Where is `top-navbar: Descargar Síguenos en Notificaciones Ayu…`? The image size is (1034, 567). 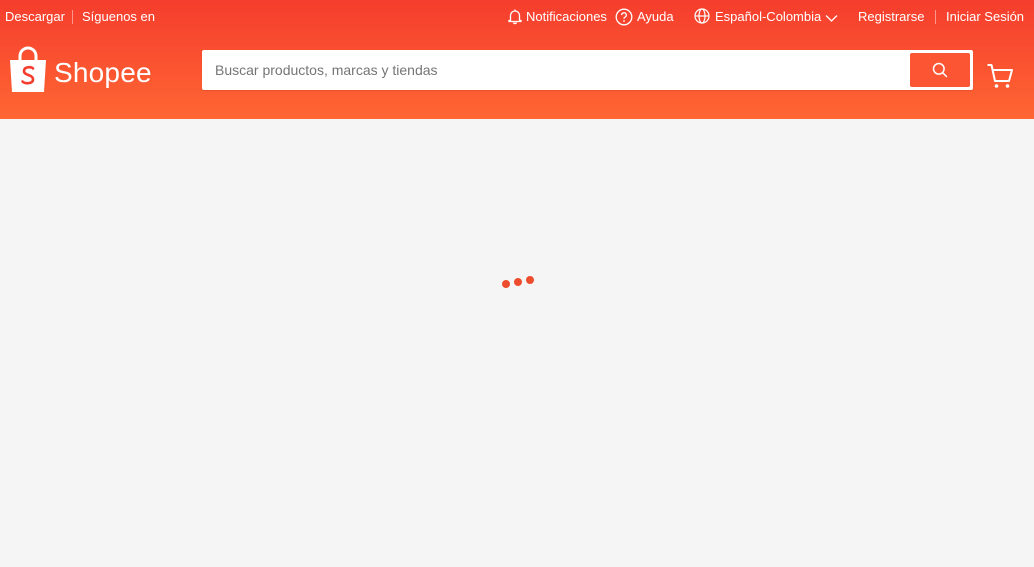 top-navbar: Descargar Síguenos en Notificaciones Ayu… is located at coordinates (517, 17).